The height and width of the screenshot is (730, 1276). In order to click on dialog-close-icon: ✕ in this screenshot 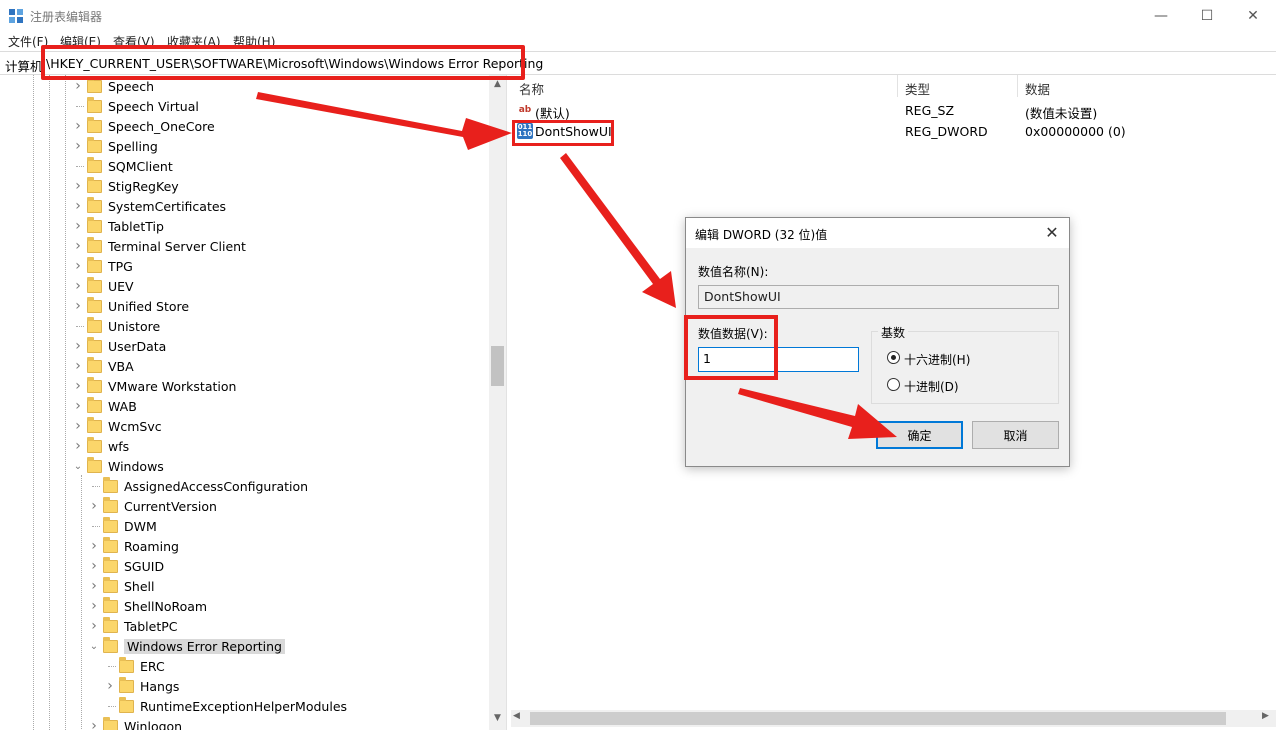, I will do `click(1052, 233)`.